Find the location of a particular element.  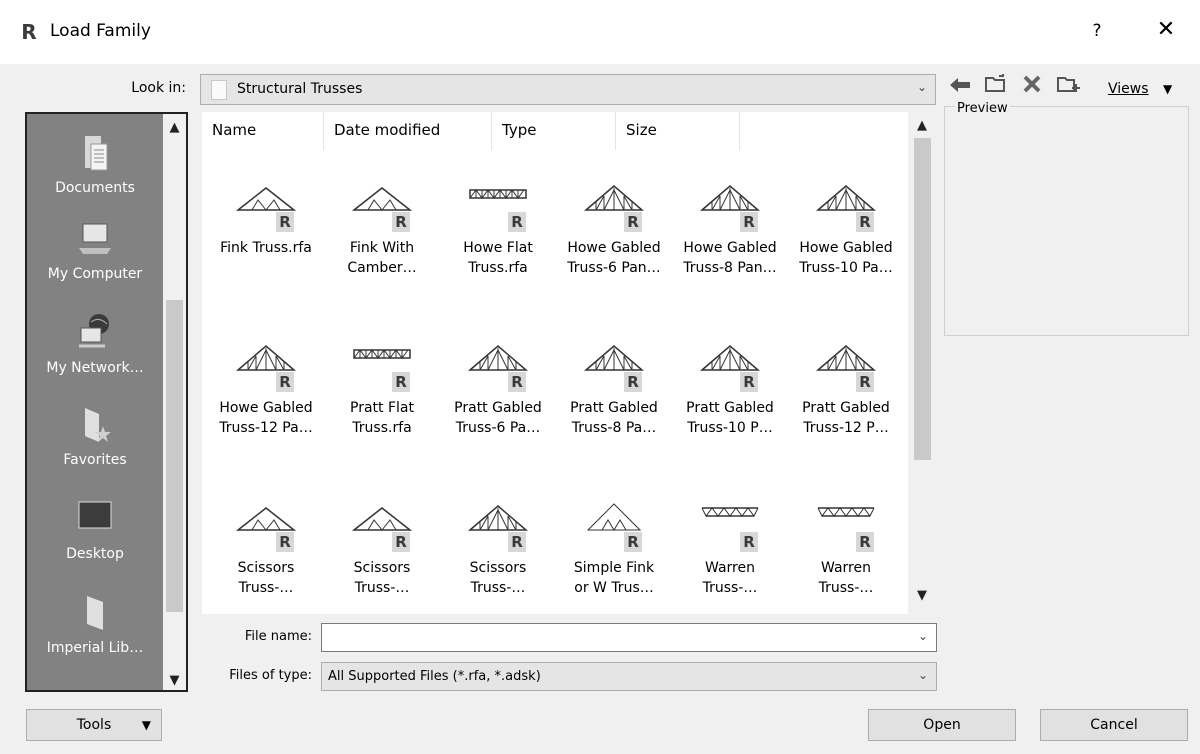

place-desktop: Desktop is located at coordinates (95, 530).